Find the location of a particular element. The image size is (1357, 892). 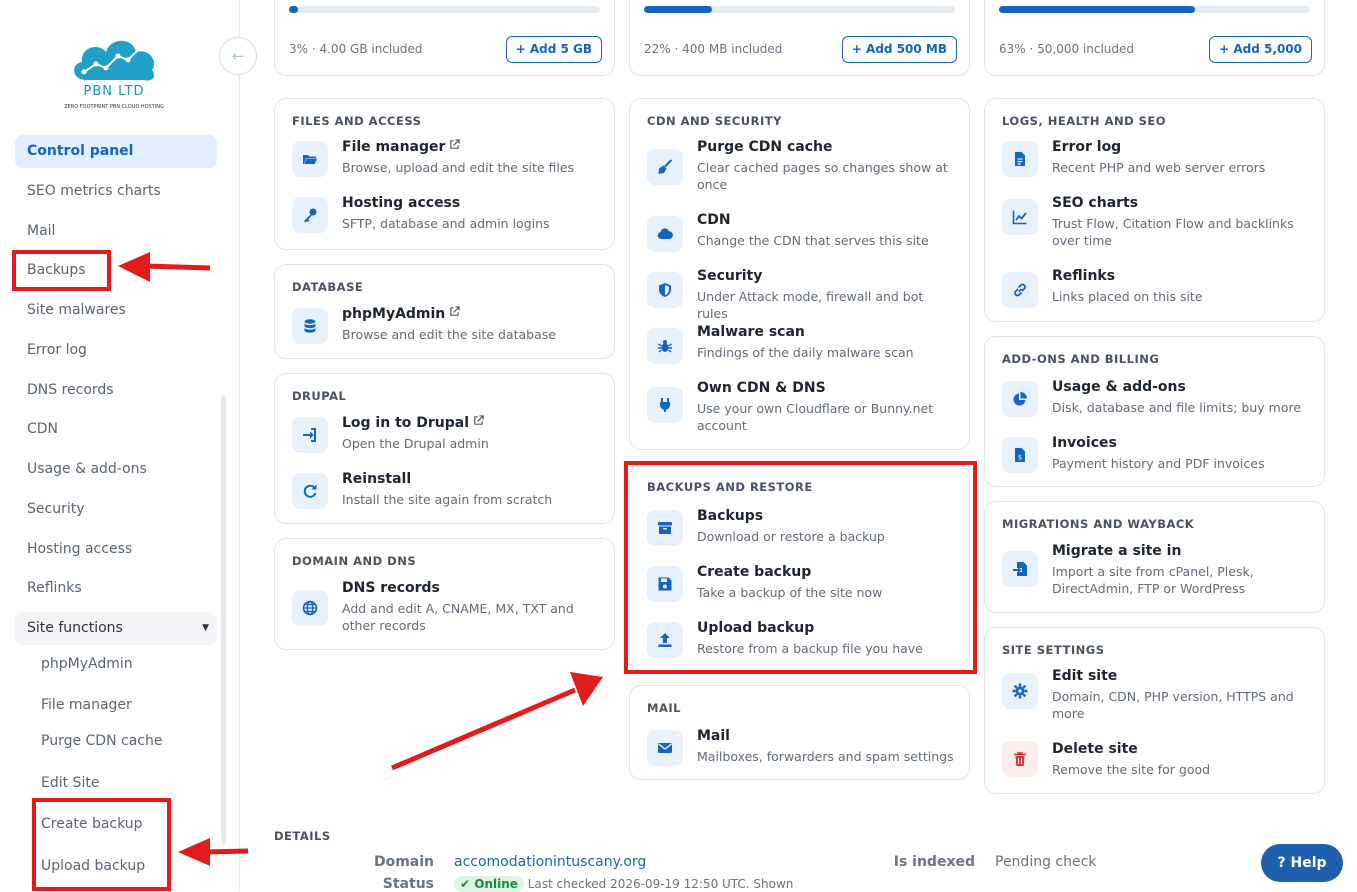

section-title: DOMAIN AND DNS is located at coordinates (354, 561).